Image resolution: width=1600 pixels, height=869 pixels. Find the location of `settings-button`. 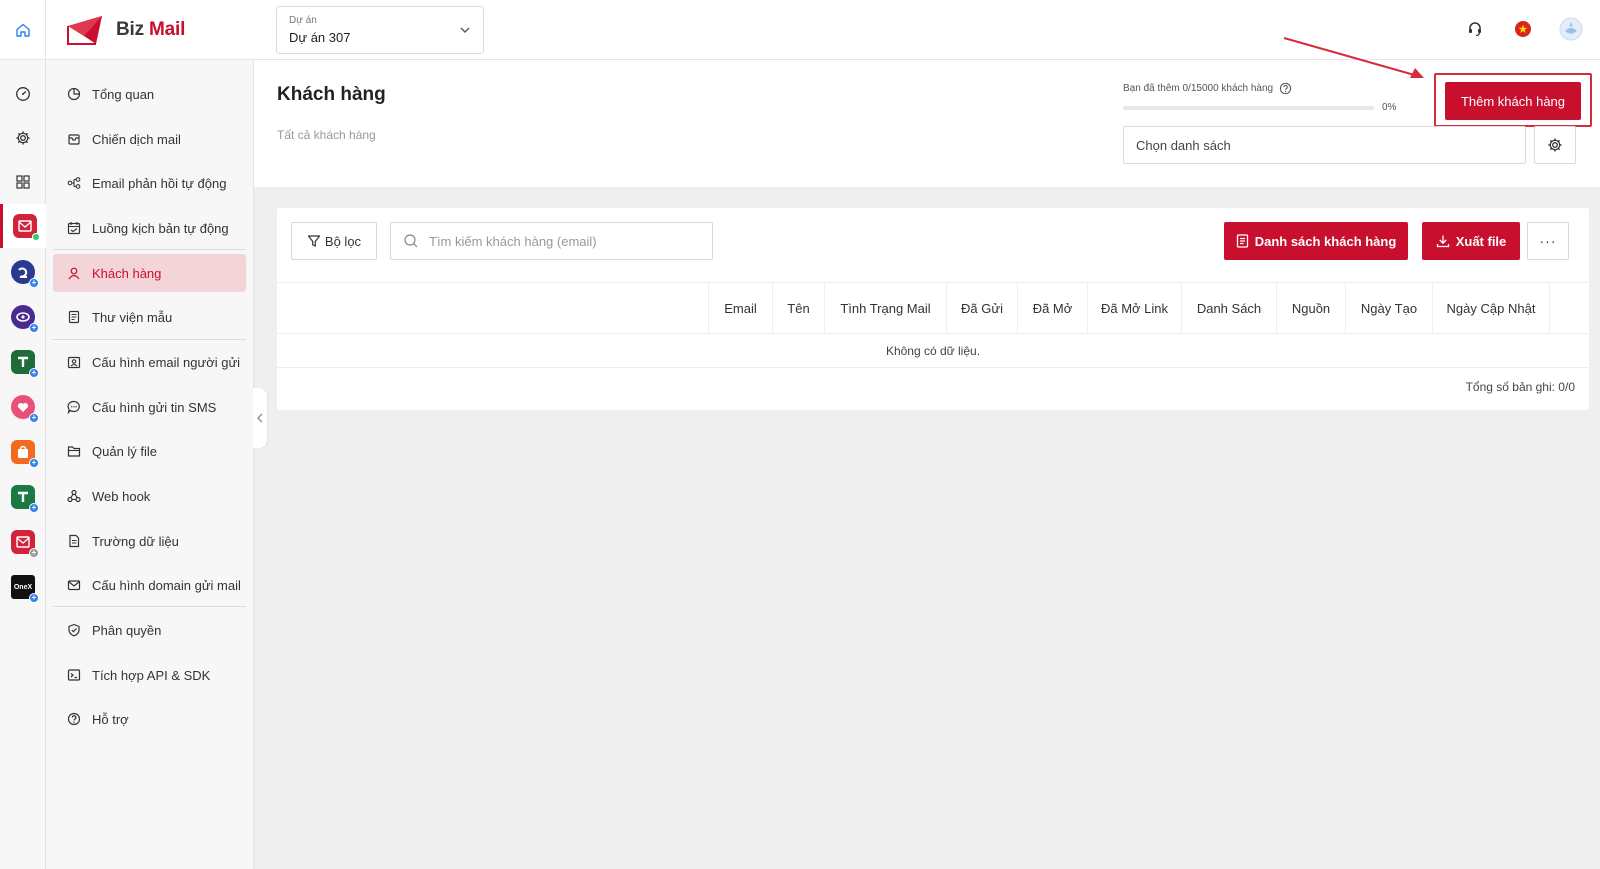

settings-button is located at coordinates (1555, 145).